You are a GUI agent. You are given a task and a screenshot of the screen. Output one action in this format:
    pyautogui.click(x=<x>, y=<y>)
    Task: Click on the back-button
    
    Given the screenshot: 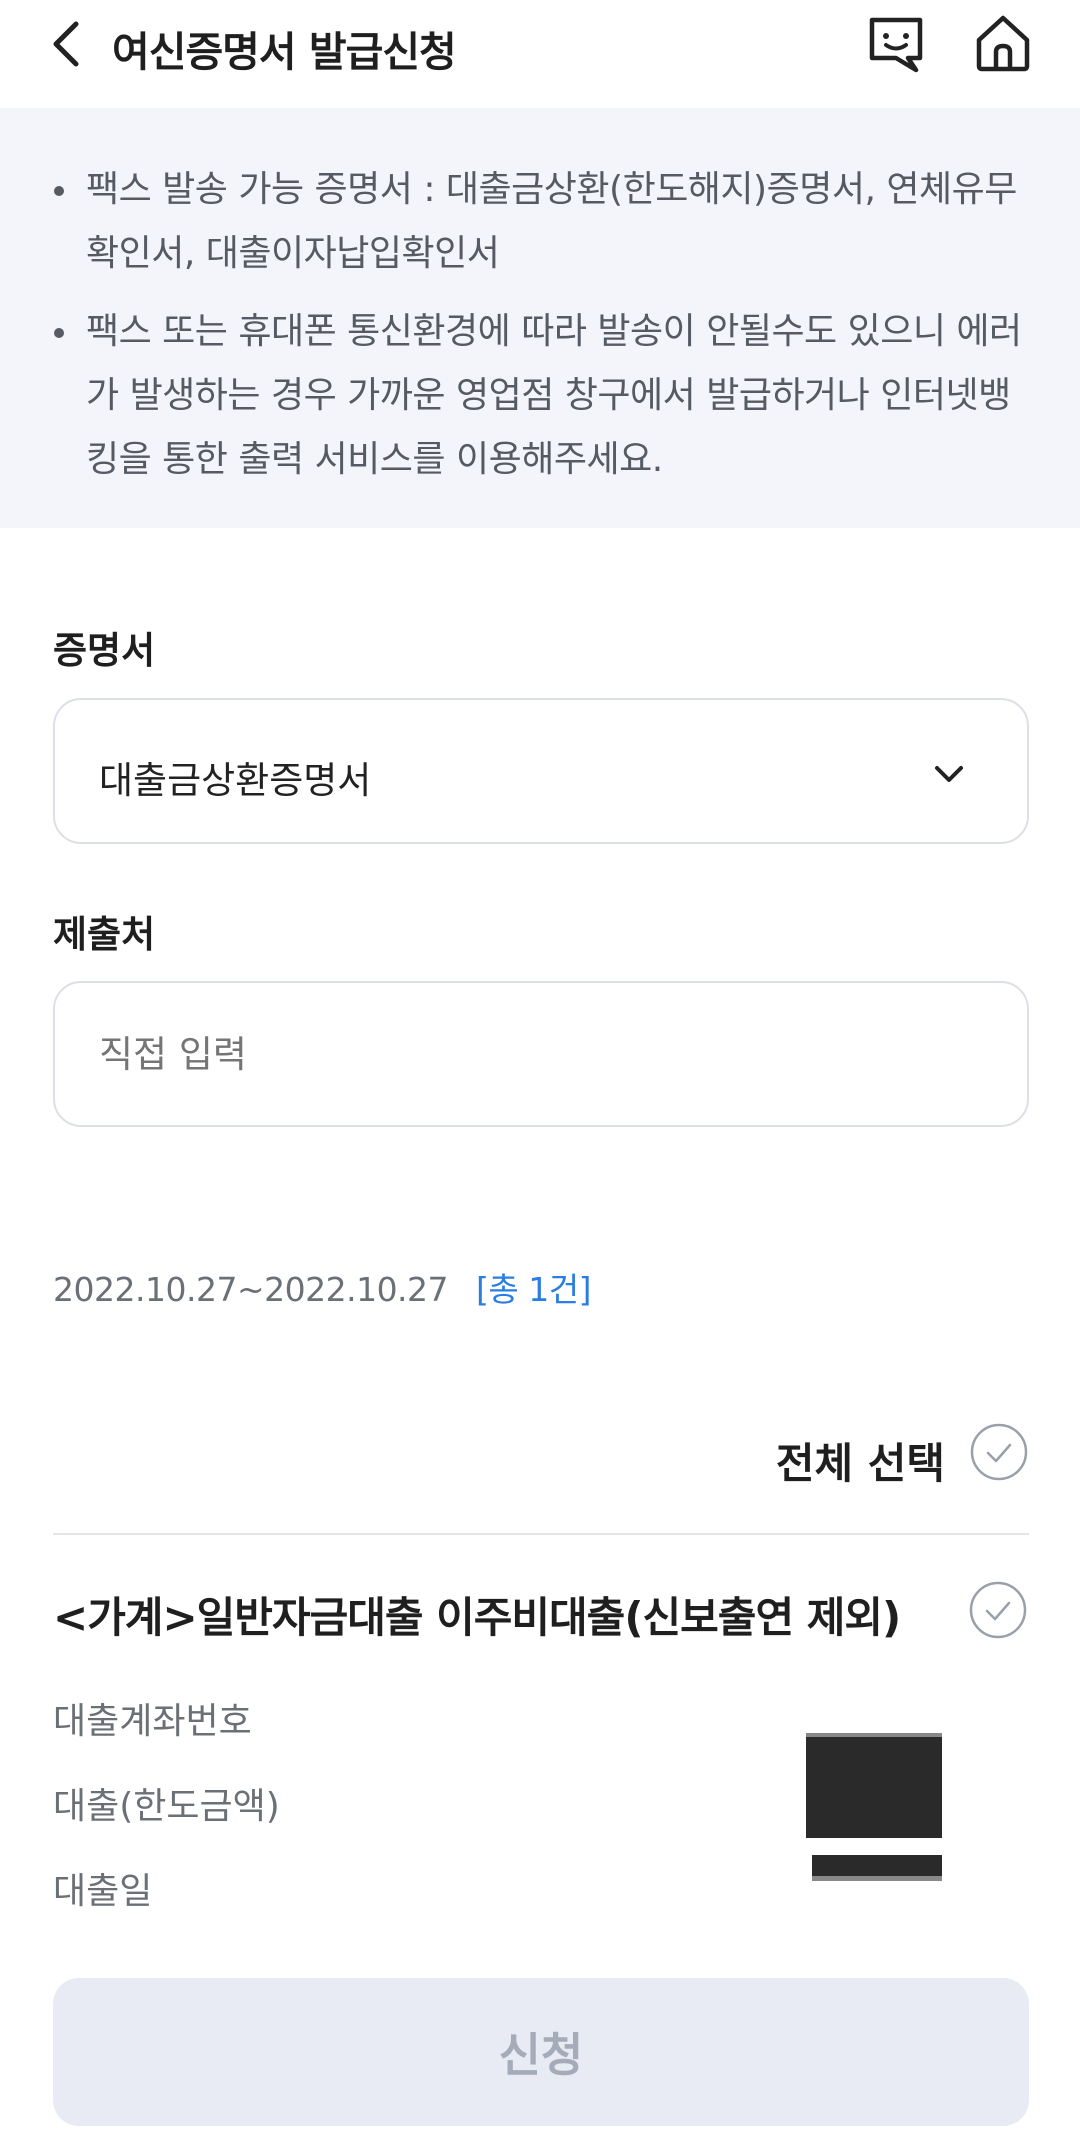 What is the action you would take?
    pyautogui.click(x=70, y=44)
    